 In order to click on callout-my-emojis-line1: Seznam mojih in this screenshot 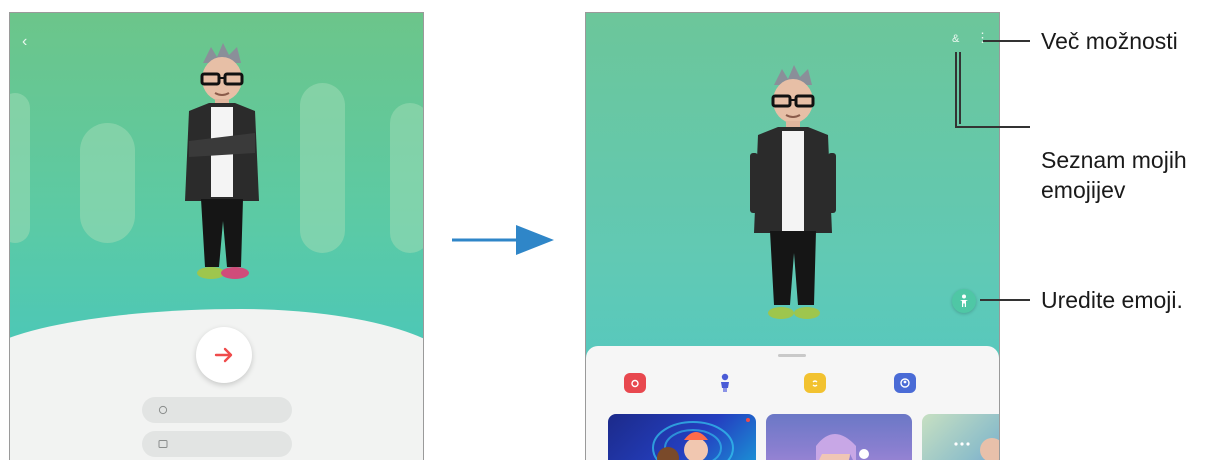, I will do `click(1114, 160)`.